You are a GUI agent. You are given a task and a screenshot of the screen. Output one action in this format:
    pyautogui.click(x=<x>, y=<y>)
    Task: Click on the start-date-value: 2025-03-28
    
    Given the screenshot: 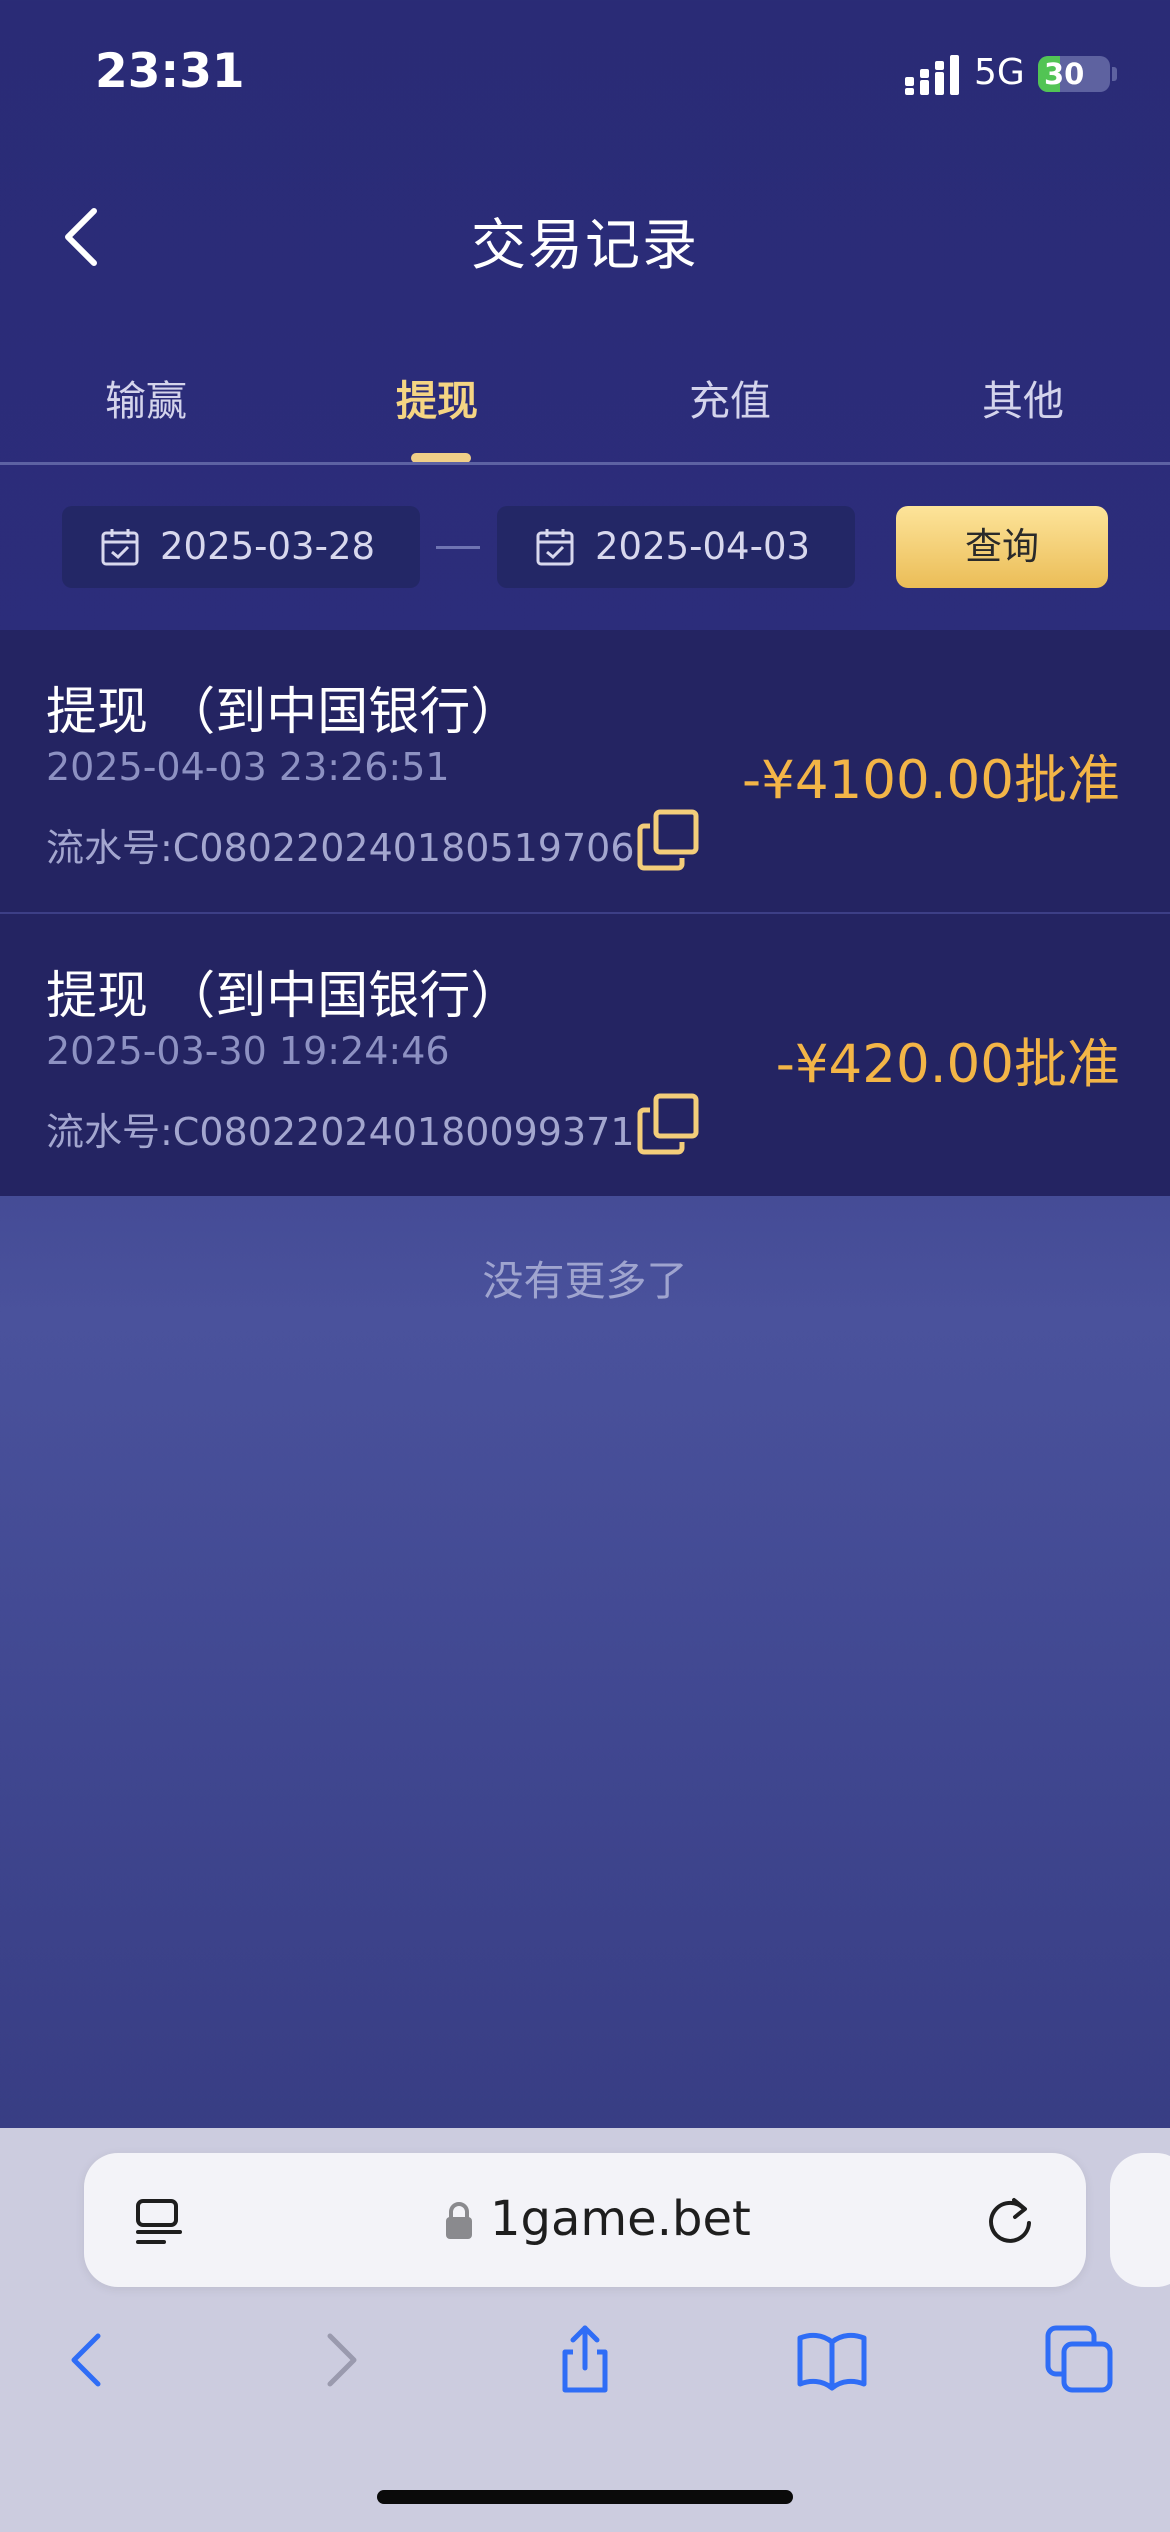 What is the action you would take?
    pyautogui.click(x=268, y=546)
    